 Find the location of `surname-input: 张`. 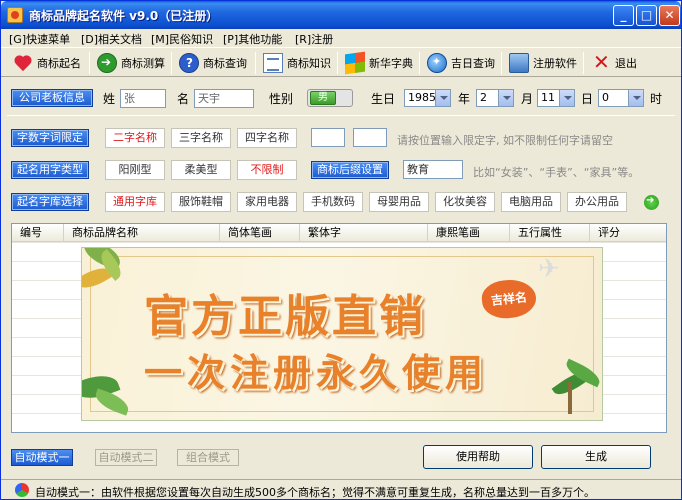

surname-input: 张 is located at coordinates (143, 98).